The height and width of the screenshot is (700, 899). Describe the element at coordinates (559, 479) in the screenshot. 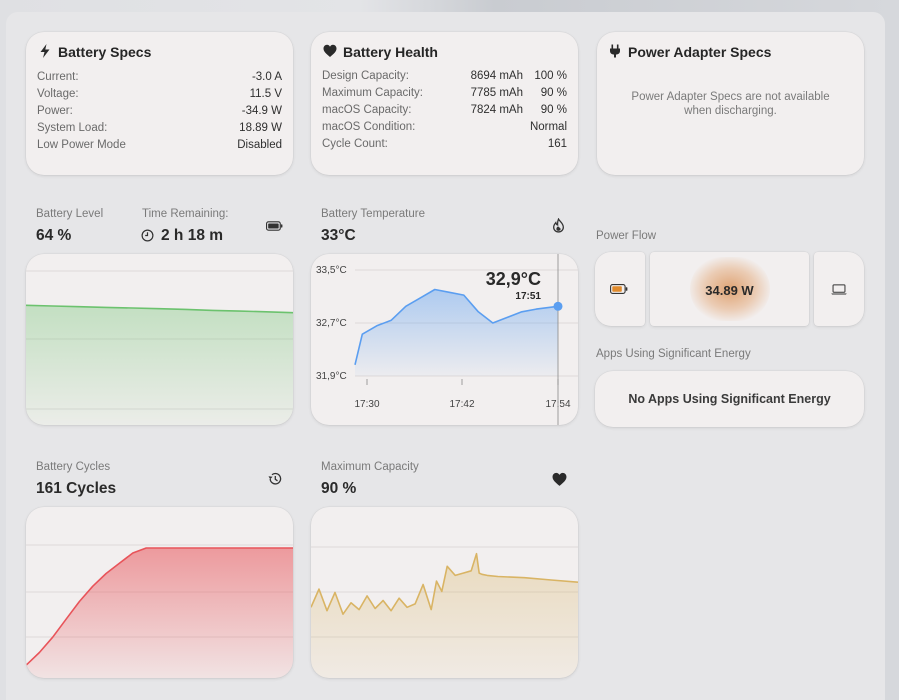

I see `heart-filled-icon` at that location.